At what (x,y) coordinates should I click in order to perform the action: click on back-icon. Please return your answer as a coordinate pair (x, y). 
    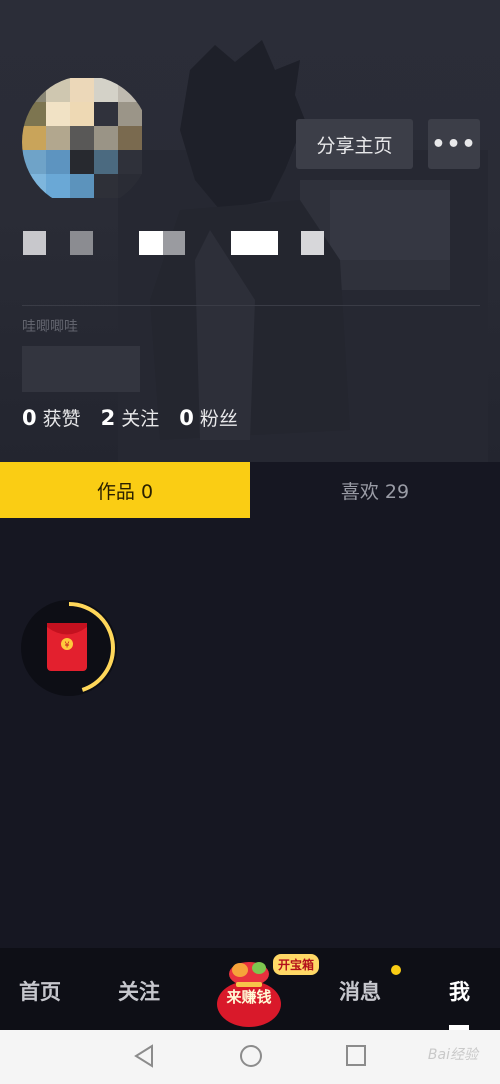
    Looking at the image, I should click on (144, 1056).